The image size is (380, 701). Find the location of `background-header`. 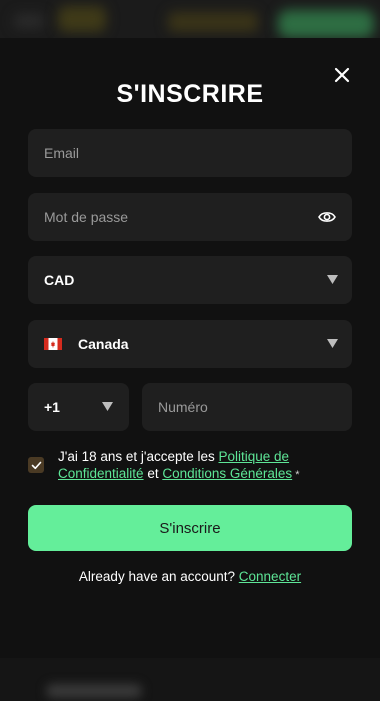

background-header is located at coordinates (190, 19).